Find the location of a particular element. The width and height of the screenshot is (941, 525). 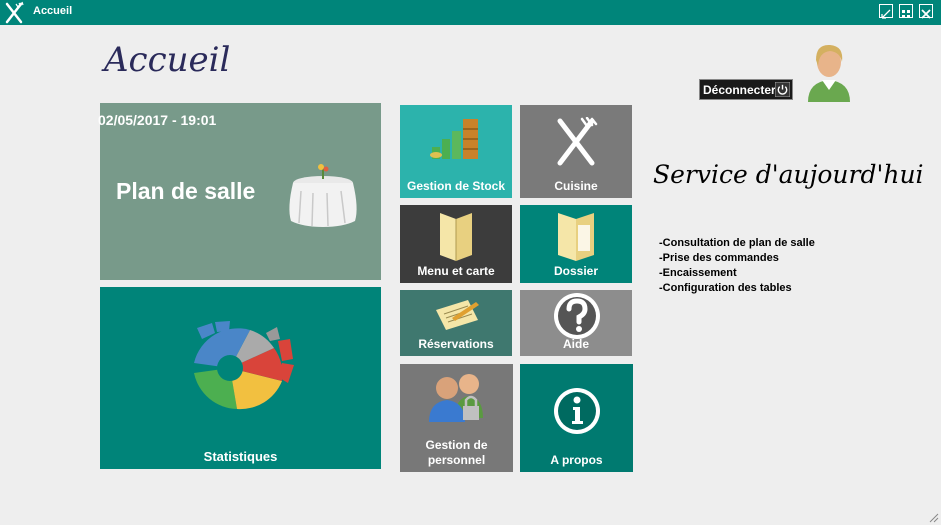

floor-plan-tile: 02/05/2017 - 19:01 Plan de salle is located at coordinates (239, 191).